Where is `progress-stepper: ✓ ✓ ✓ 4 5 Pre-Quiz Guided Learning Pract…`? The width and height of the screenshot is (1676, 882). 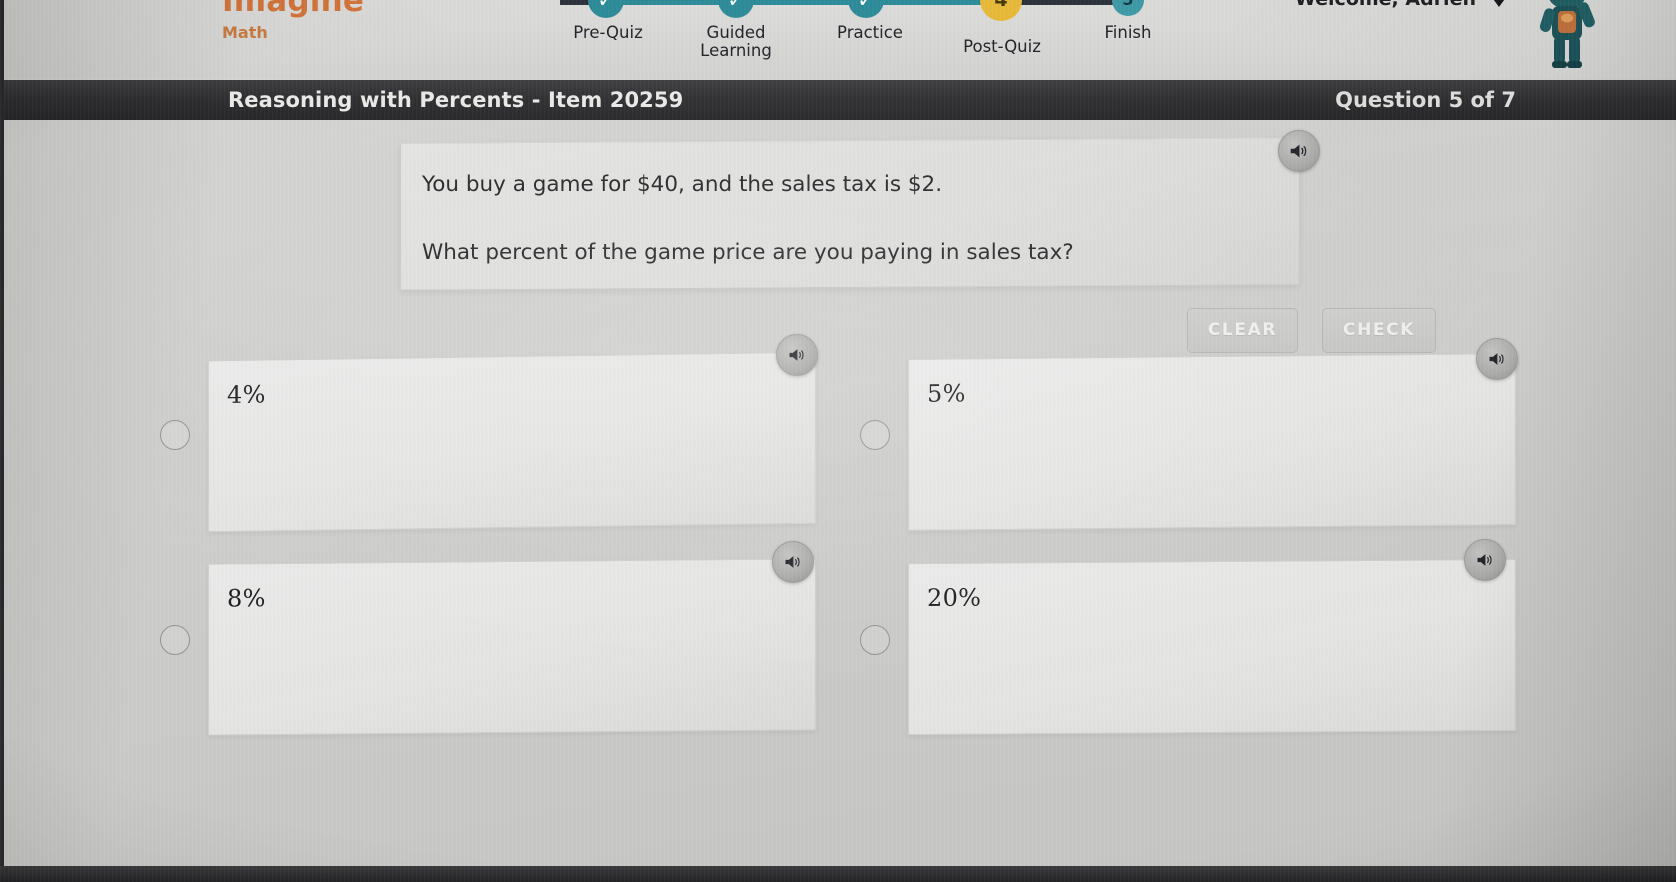
progress-stepper: ✓ ✓ ✓ 4 5 Pre-Quiz Guided Learning Pract… is located at coordinates (880, 31).